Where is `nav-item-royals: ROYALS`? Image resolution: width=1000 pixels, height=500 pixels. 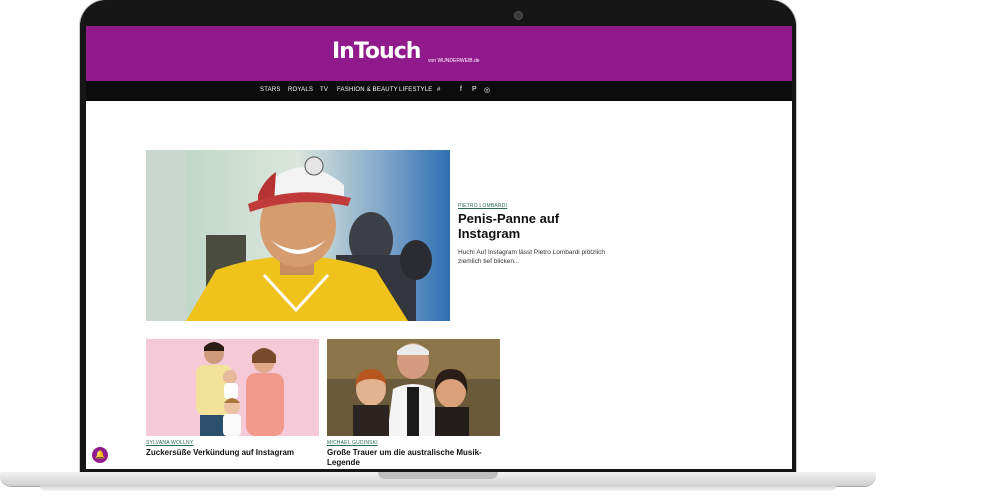 nav-item-royals: ROYALS is located at coordinates (300, 90).